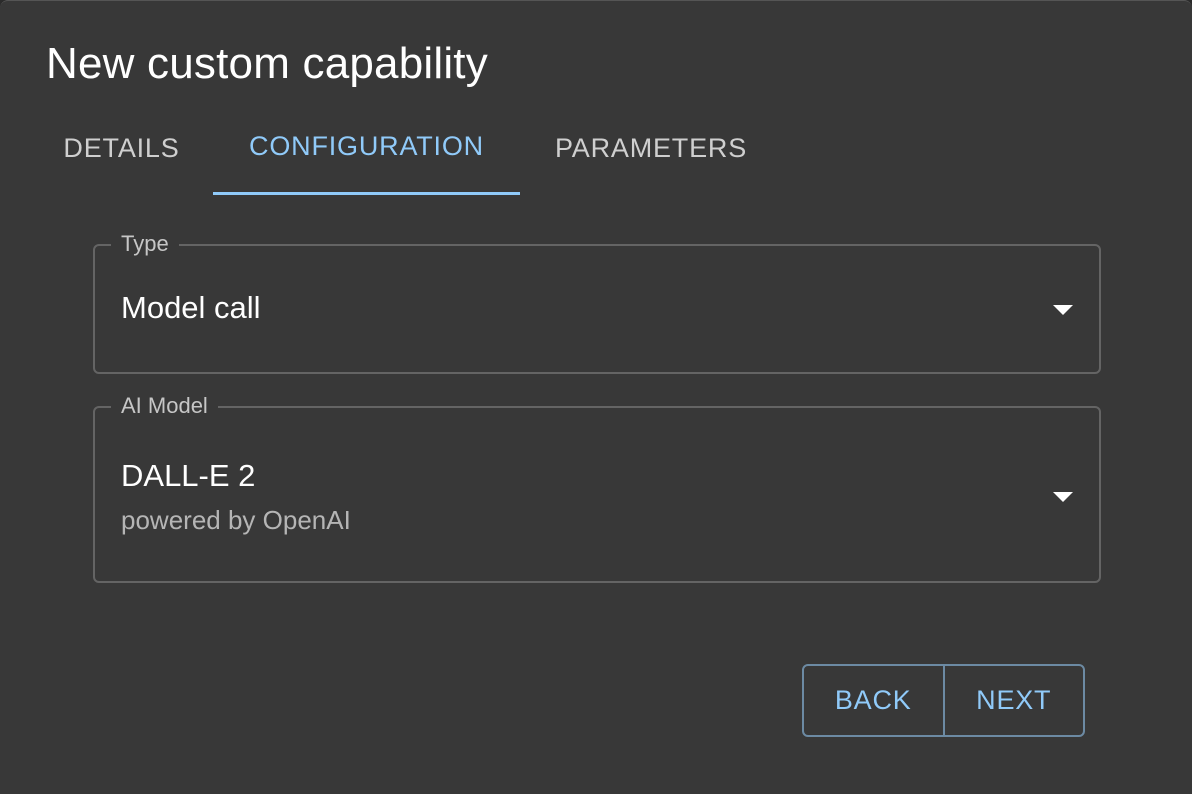 The width and height of the screenshot is (1192, 794). What do you see at coordinates (1014, 700) in the screenshot?
I see `next-button: NEXT` at bounding box center [1014, 700].